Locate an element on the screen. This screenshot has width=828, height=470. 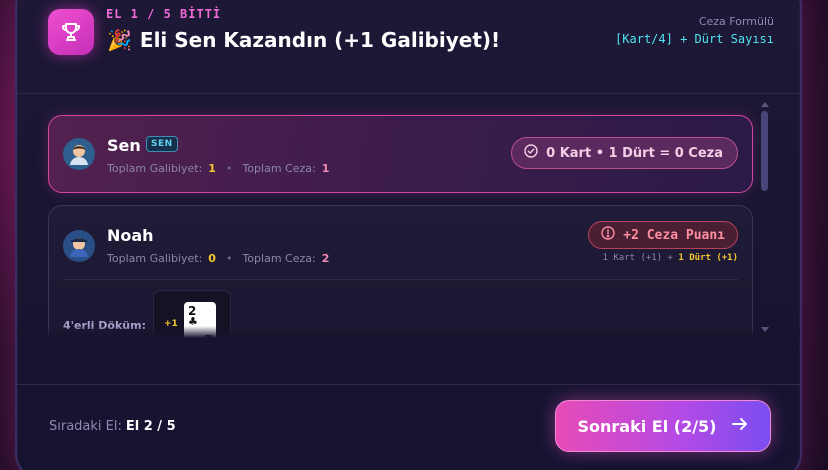
you-badge: SEN is located at coordinates (162, 144).